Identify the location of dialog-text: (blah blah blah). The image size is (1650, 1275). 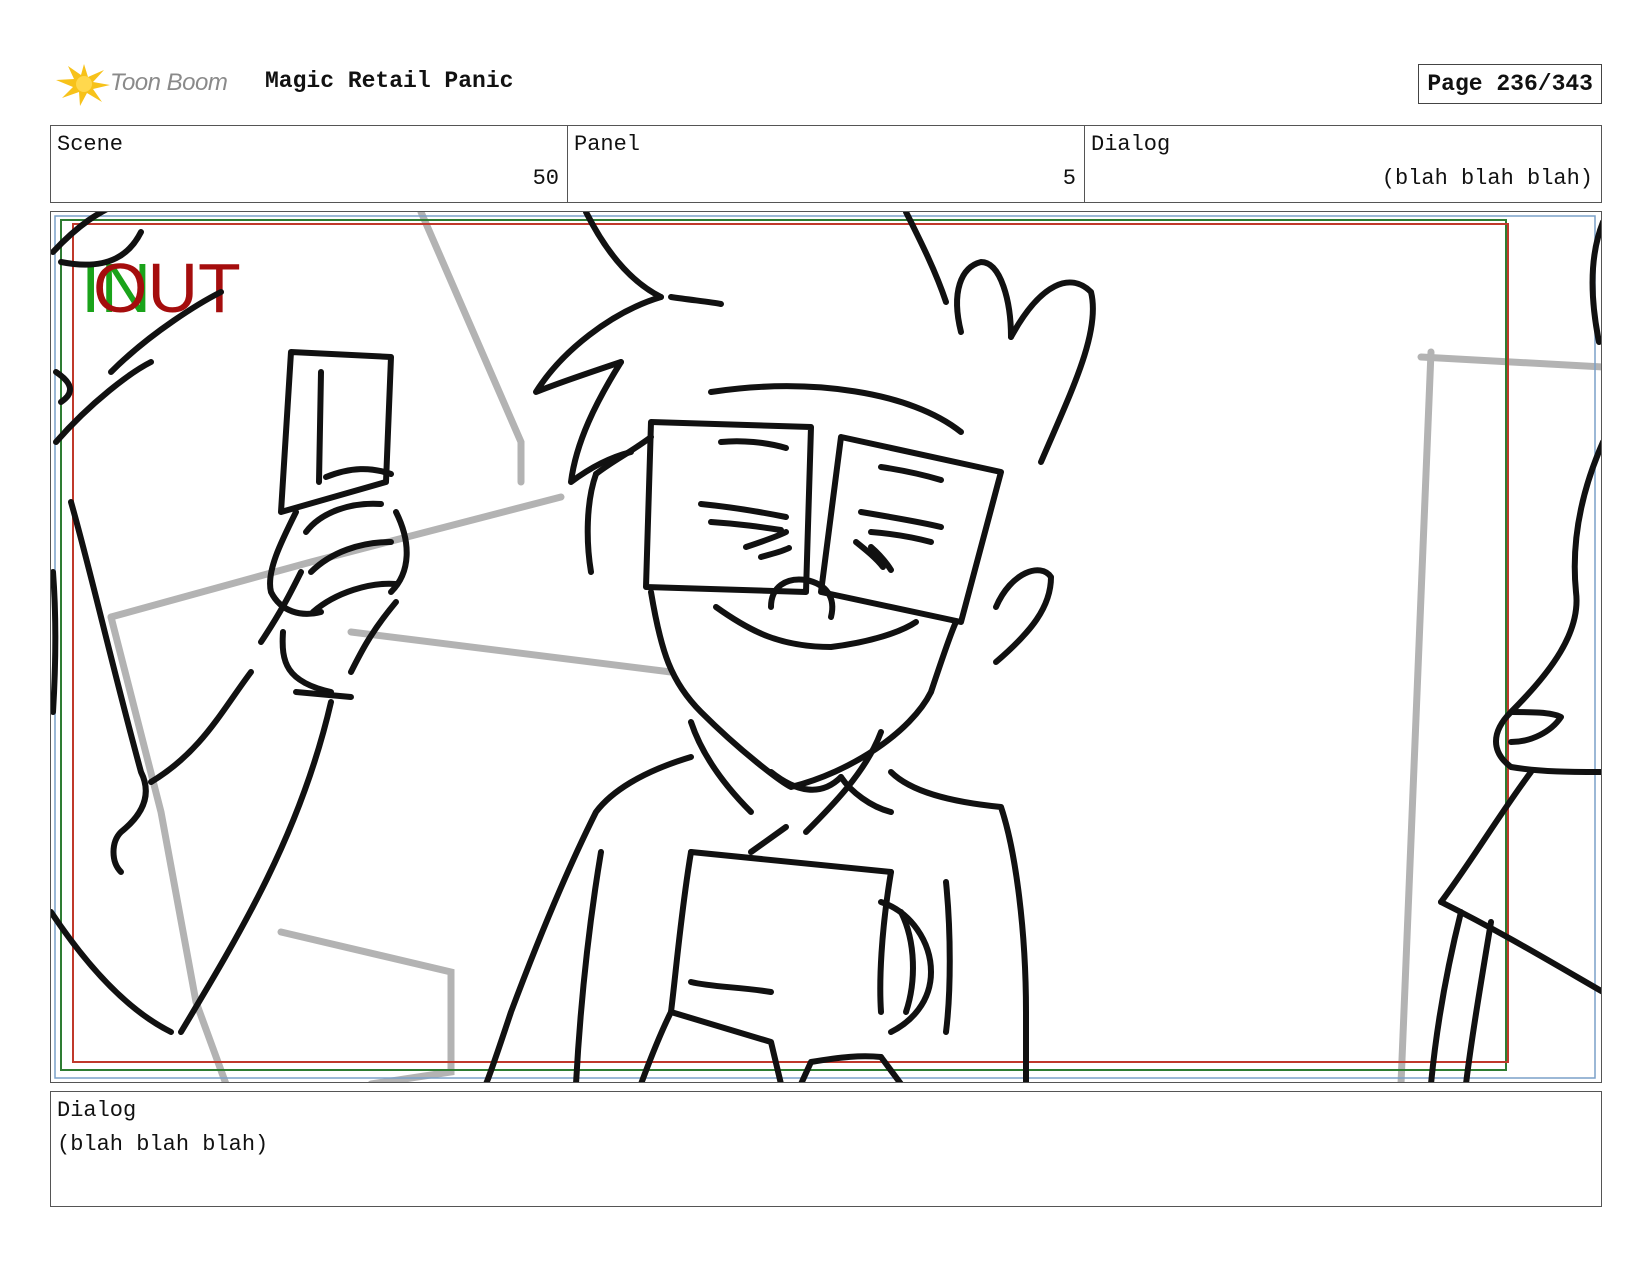
(163, 1144).